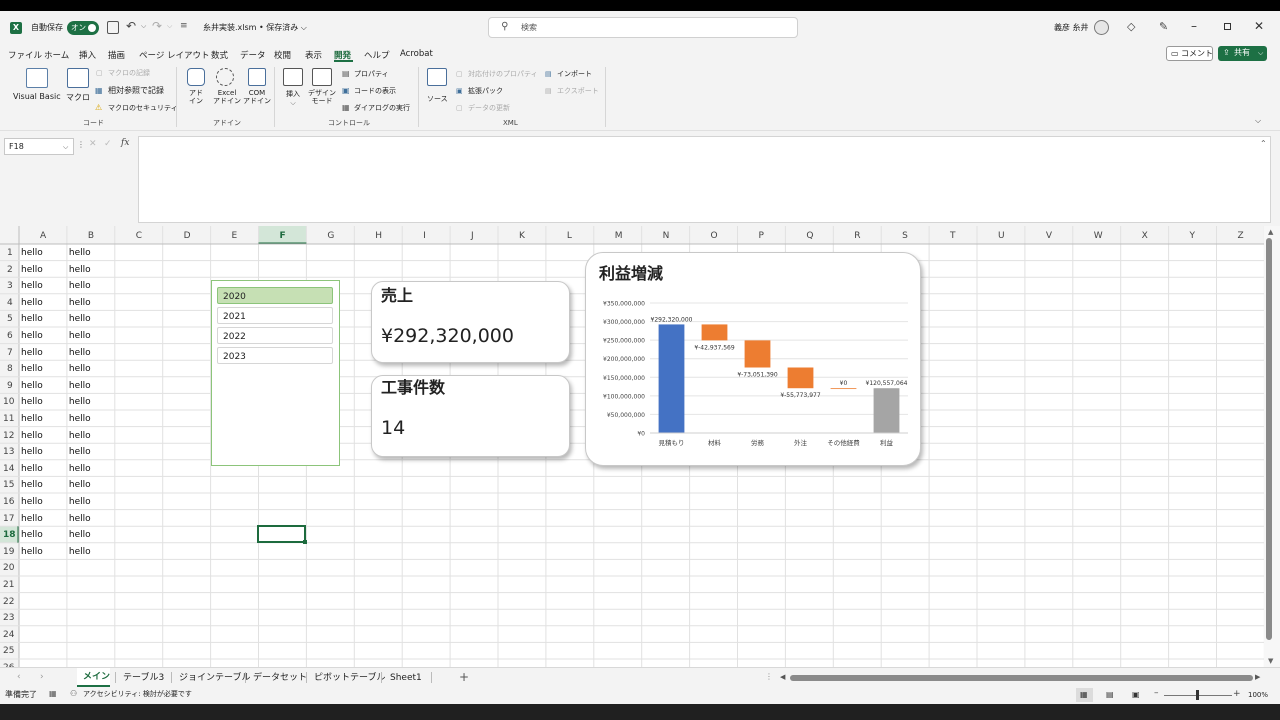 The height and width of the screenshot is (720, 1280). Describe the element at coordinates (1258, 121) in the screenshot. I see `collapse-ribbon-icon: ⌵` at that location.